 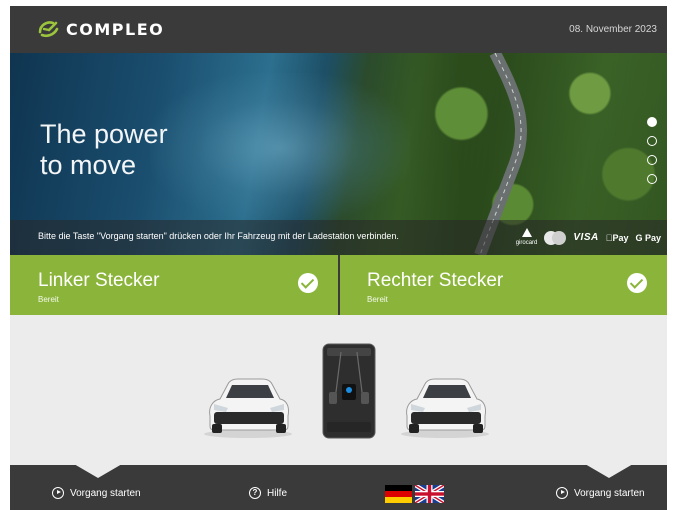 I want to click on connector-right-title: Rechter Stecker, so click(x=435, y=280).